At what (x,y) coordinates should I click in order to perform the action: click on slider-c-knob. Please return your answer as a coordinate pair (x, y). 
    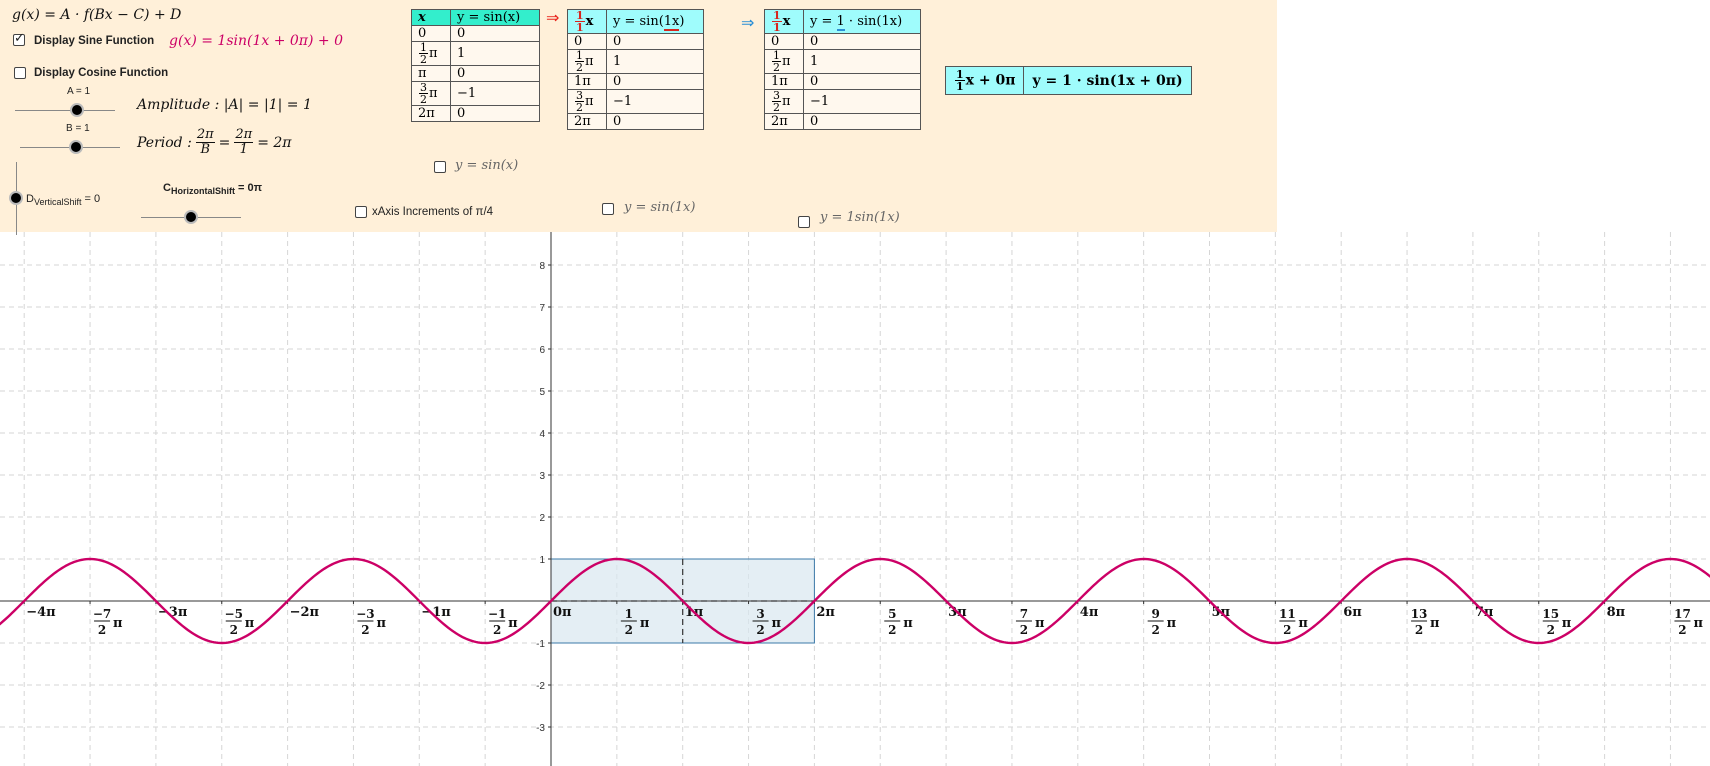
    Looking at the image, I should click on (191, 217).